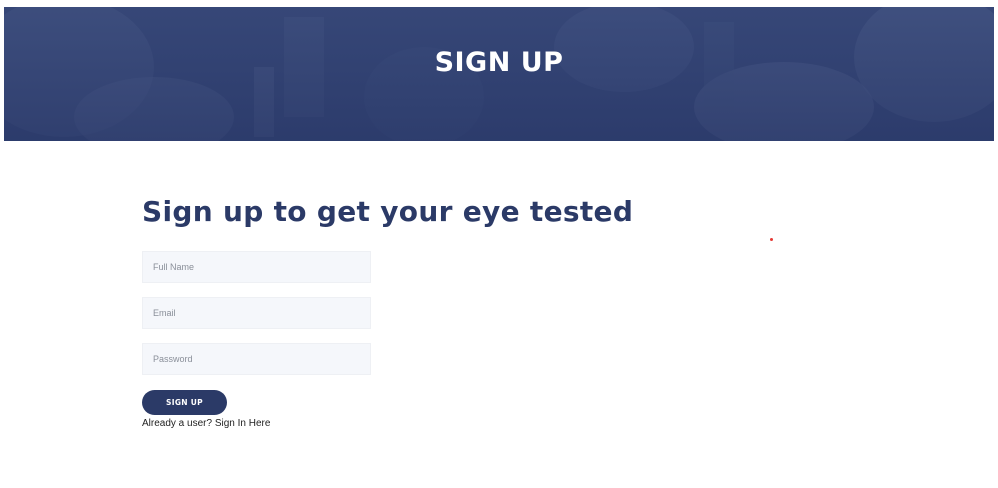 This screenshot has width=998, height=488. I want to click on signin-prompt-row: Already a user? Sign In Here, so click(206, 423).